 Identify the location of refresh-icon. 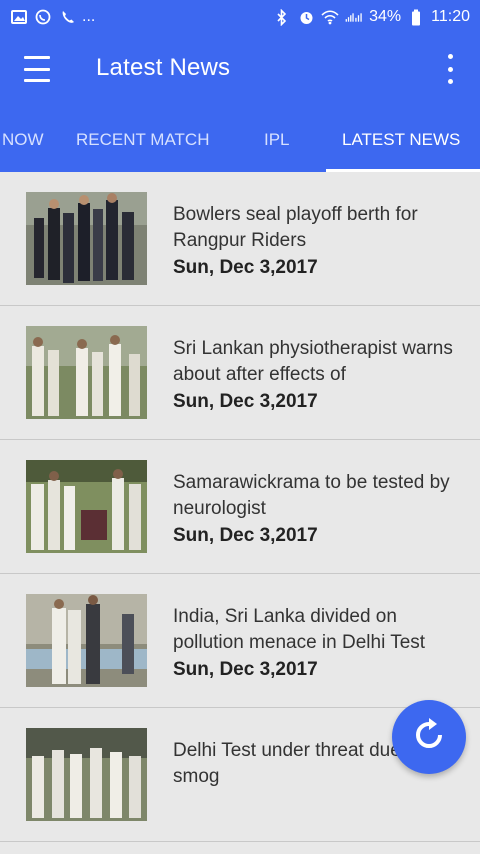
(429, 737).